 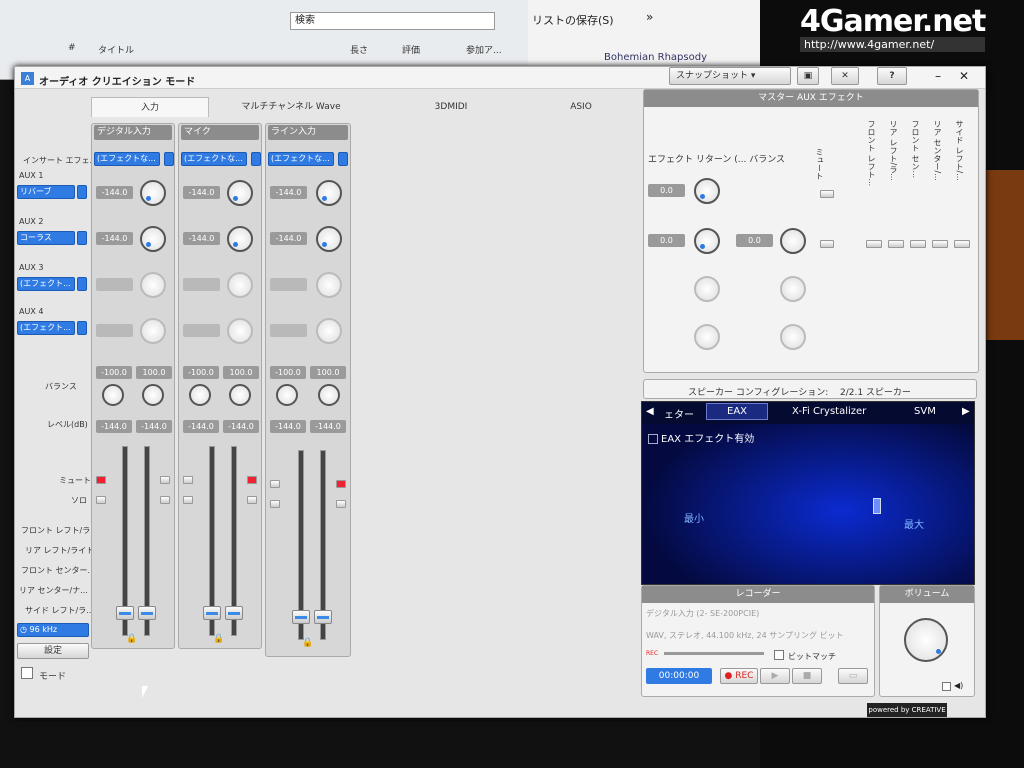 I want to click on sample-rate-button: ◷ 96 kHz, so click(x=53, y=630).